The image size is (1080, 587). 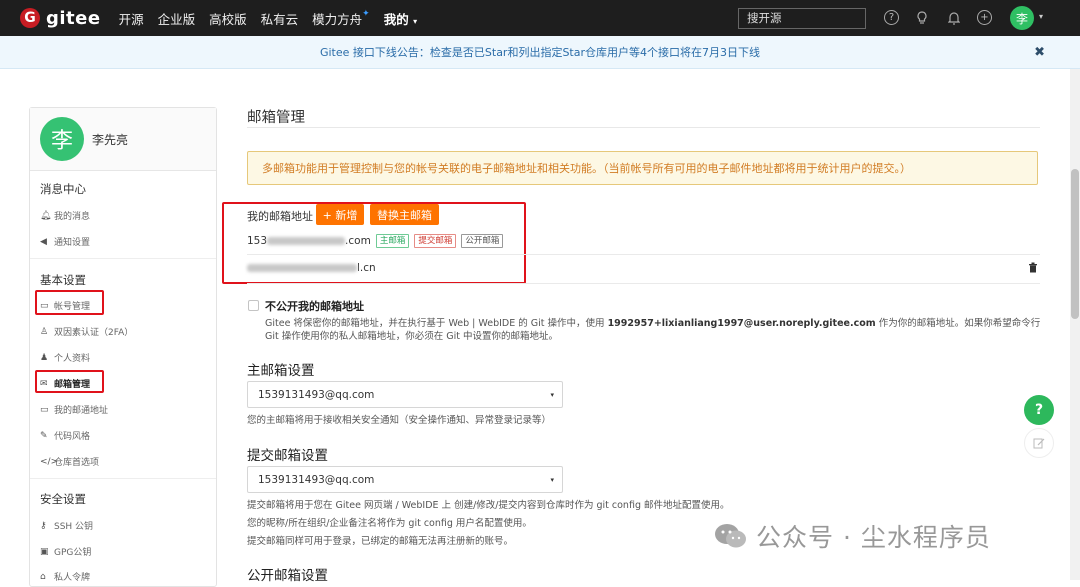 I want to click on commit-email-hint: 提交邮箱同样可用于登录，已绑定的邮箱无法再注册新的账号。, so click(x=380, y=541).